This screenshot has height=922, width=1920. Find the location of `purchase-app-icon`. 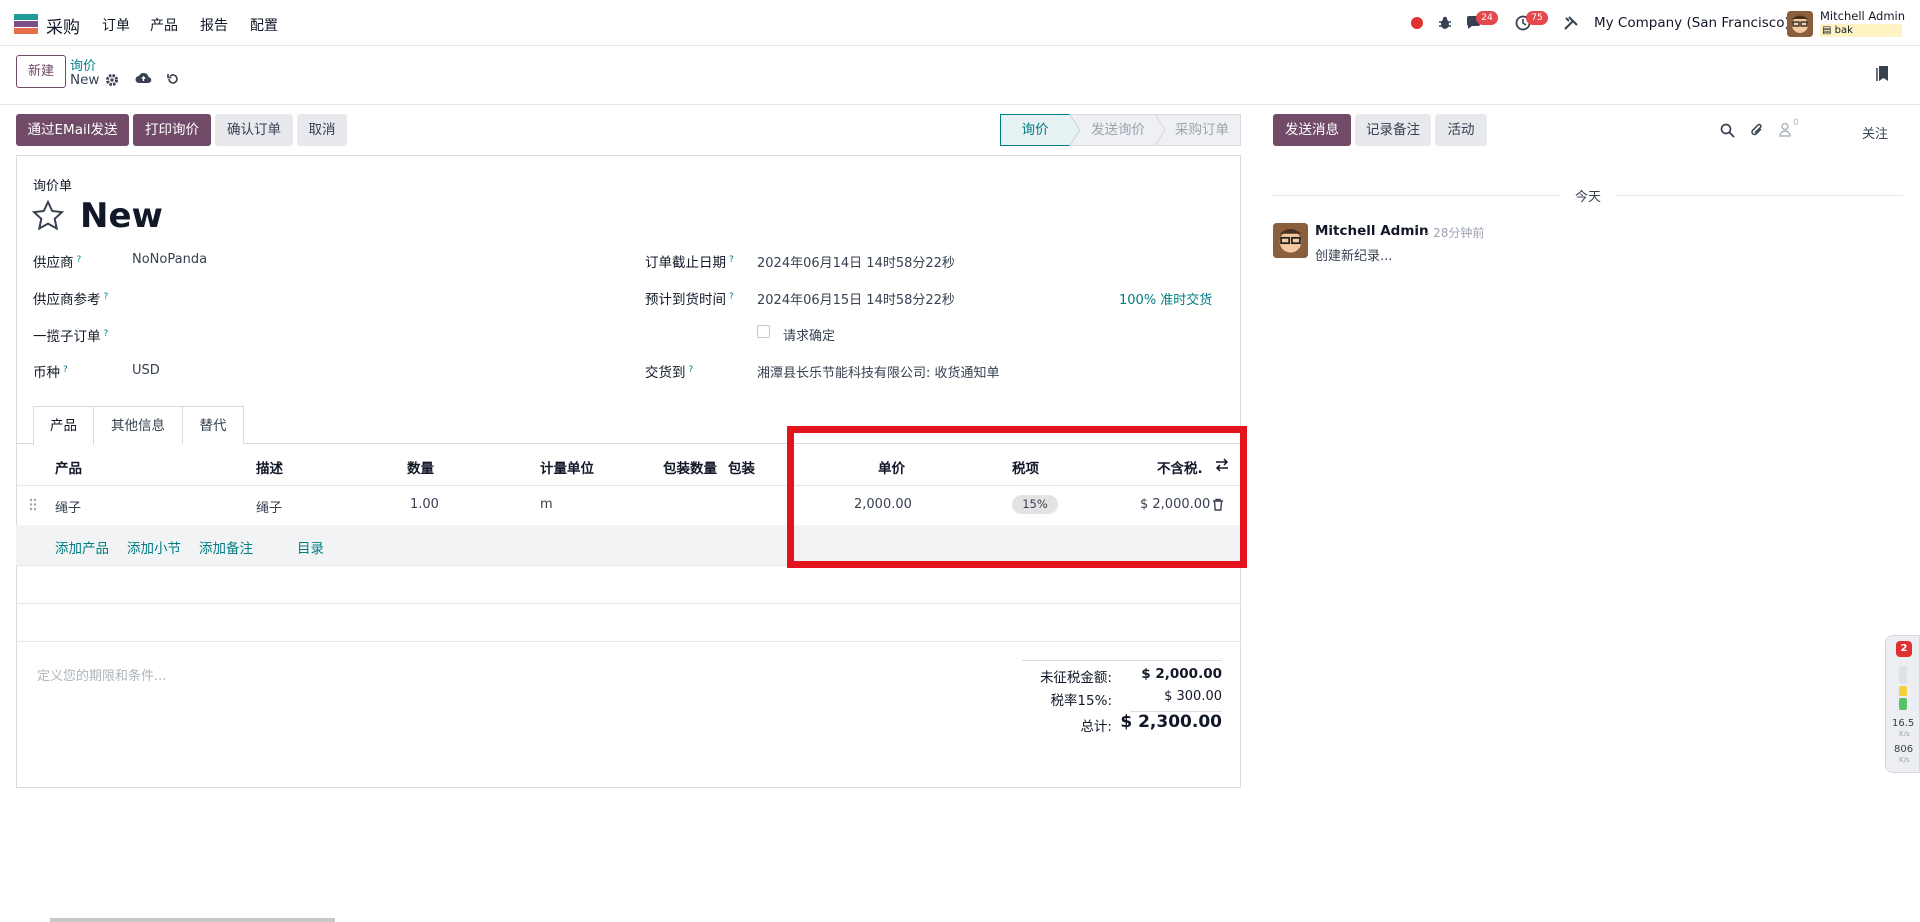

purchase-app-icon is located at coordinates (26, 24).